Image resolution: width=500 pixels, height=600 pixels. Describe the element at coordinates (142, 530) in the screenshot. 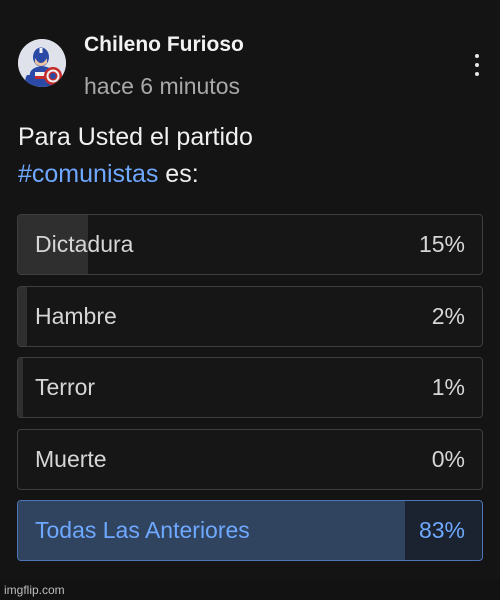

I see `poll-option-label: Todas Las Anteriores` at that location.